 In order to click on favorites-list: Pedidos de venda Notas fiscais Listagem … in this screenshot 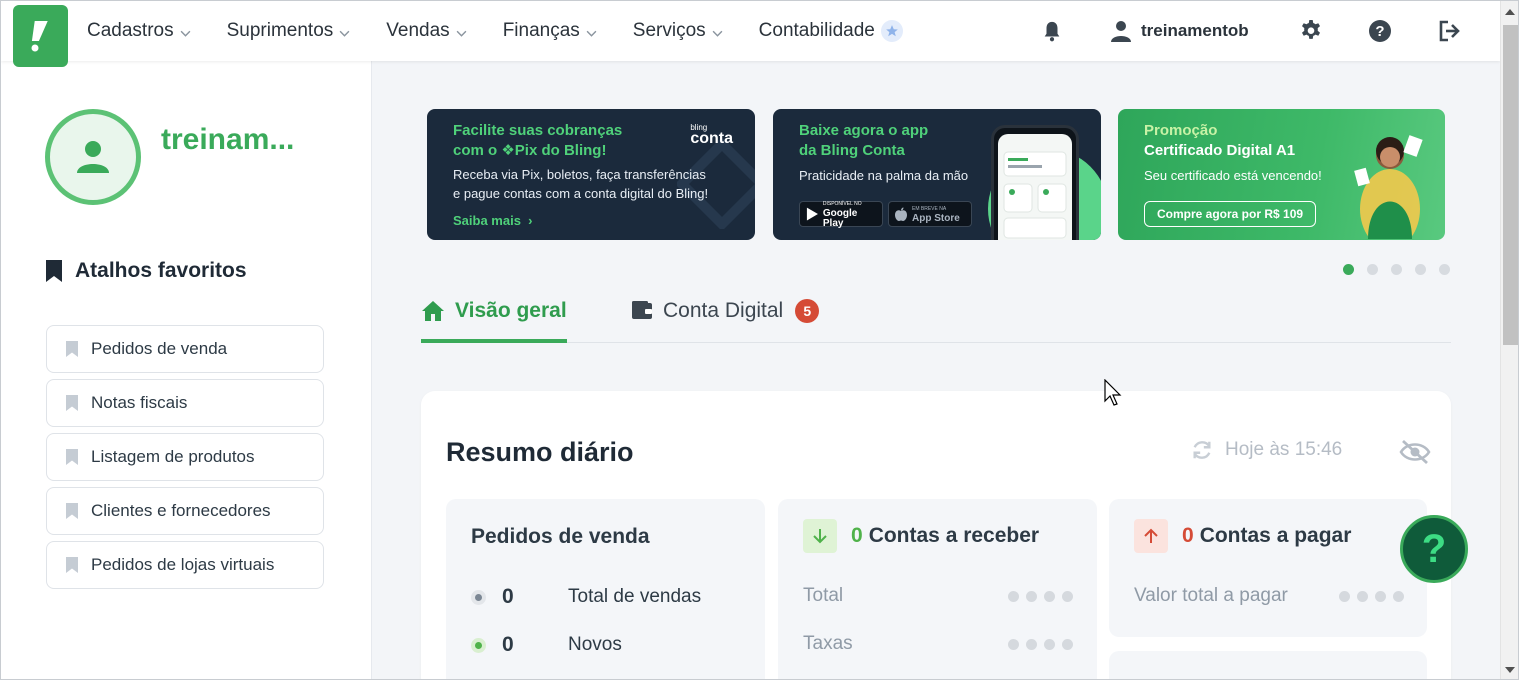, I will do `click(185, 460)`.